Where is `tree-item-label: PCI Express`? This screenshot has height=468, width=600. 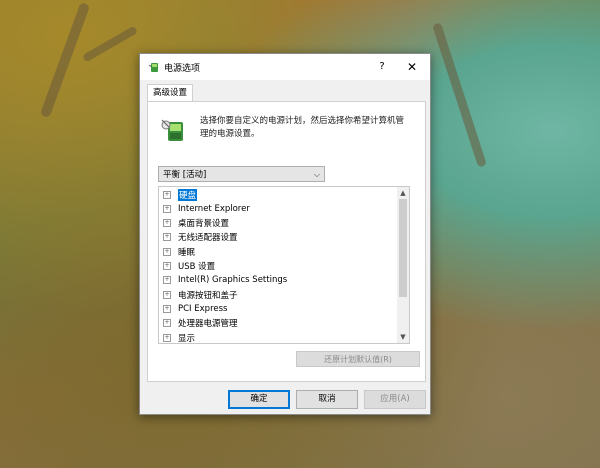
tree-item-label: PCI Express is located at coordinates (203, 308).